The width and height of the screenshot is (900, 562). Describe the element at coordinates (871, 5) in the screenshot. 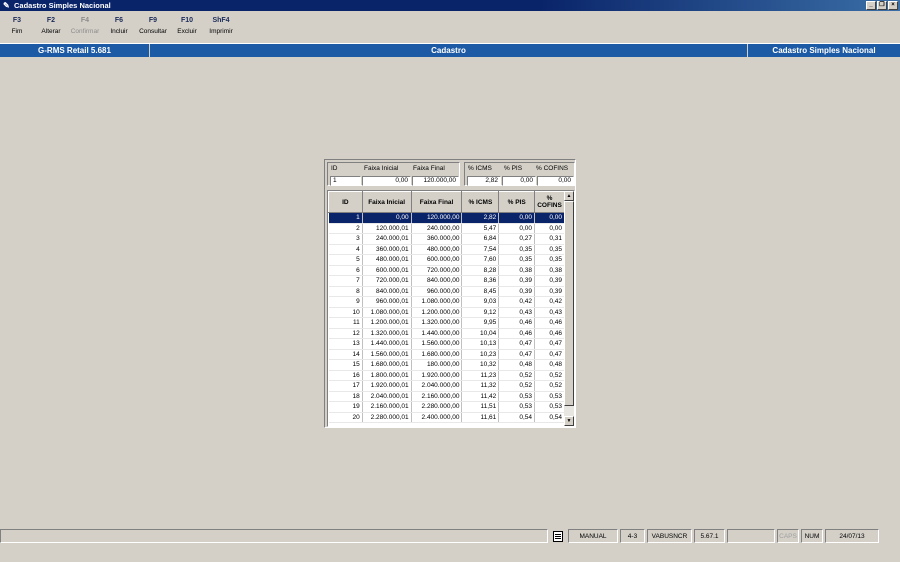

I see `minimize-icon: _` at that location.